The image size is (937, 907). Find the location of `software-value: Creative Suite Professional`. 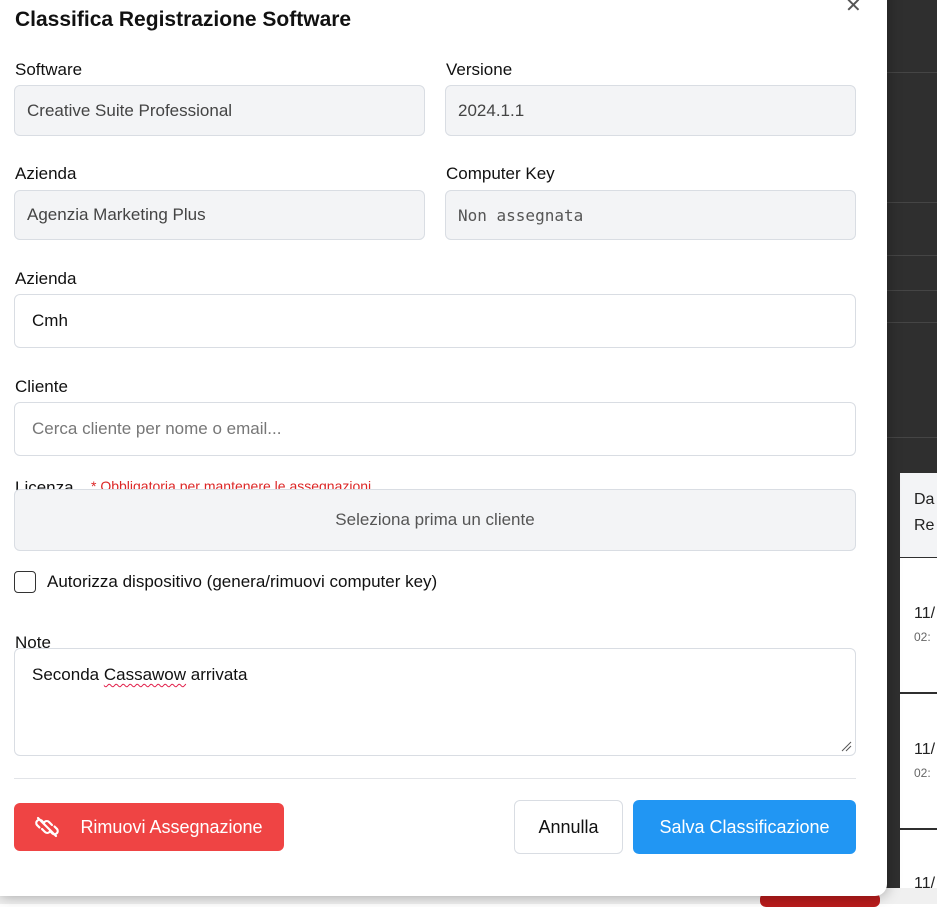

software-value: Creative Suite Professional is located at coordinates (130, 110).